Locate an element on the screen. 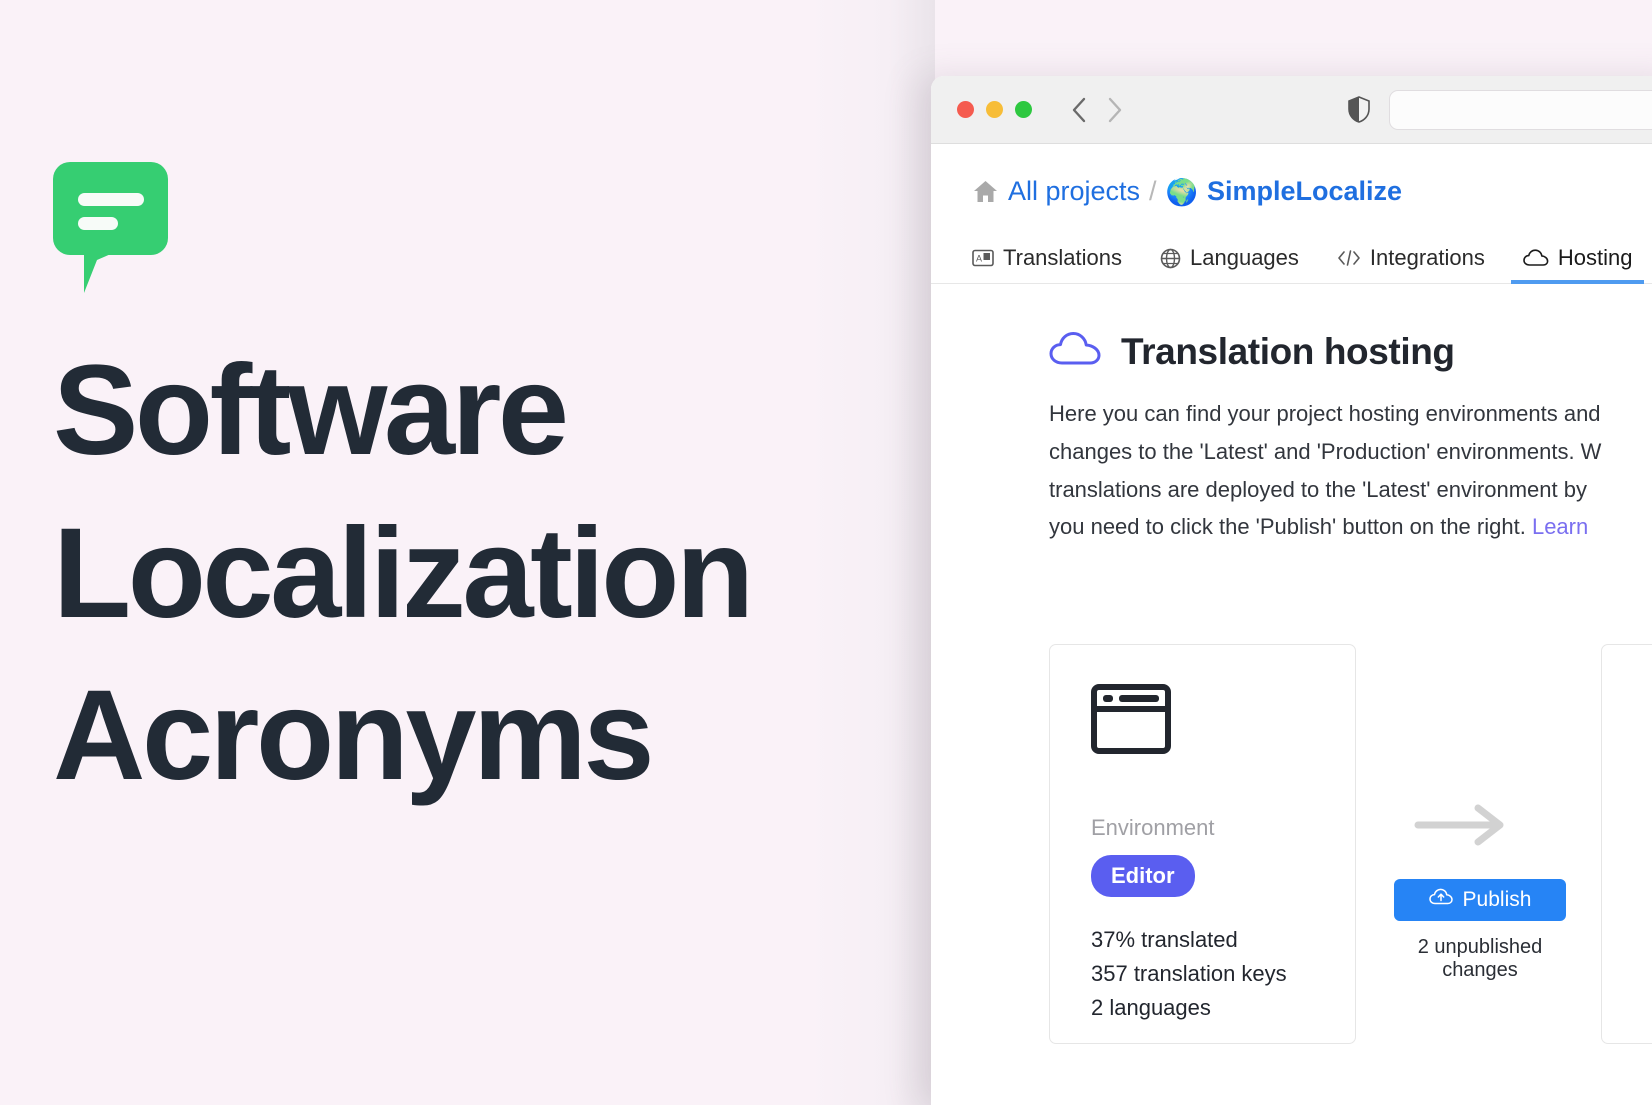  tab-translations-label: Translations is located at coordinates (1063, 257).